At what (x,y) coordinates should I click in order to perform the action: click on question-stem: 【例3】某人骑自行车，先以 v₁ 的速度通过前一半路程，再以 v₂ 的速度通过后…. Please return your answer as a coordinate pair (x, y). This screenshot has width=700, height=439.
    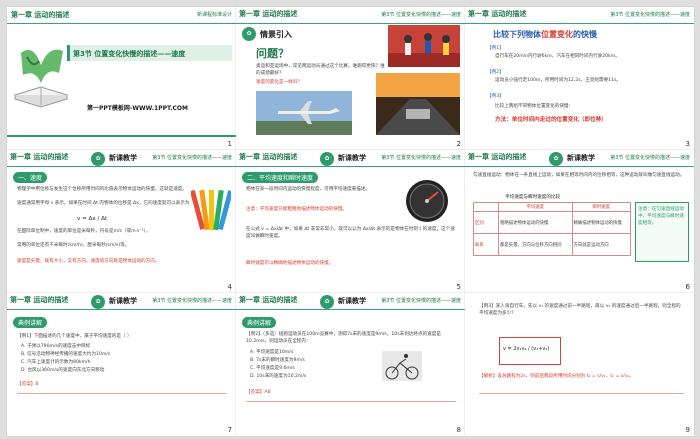
    Looking at the image, I should click on (580, 310).